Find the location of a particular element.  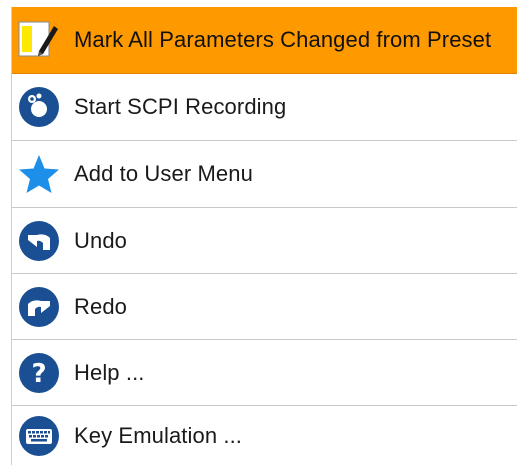

menu-item-label: Undo is located at coordinates (100, 240).